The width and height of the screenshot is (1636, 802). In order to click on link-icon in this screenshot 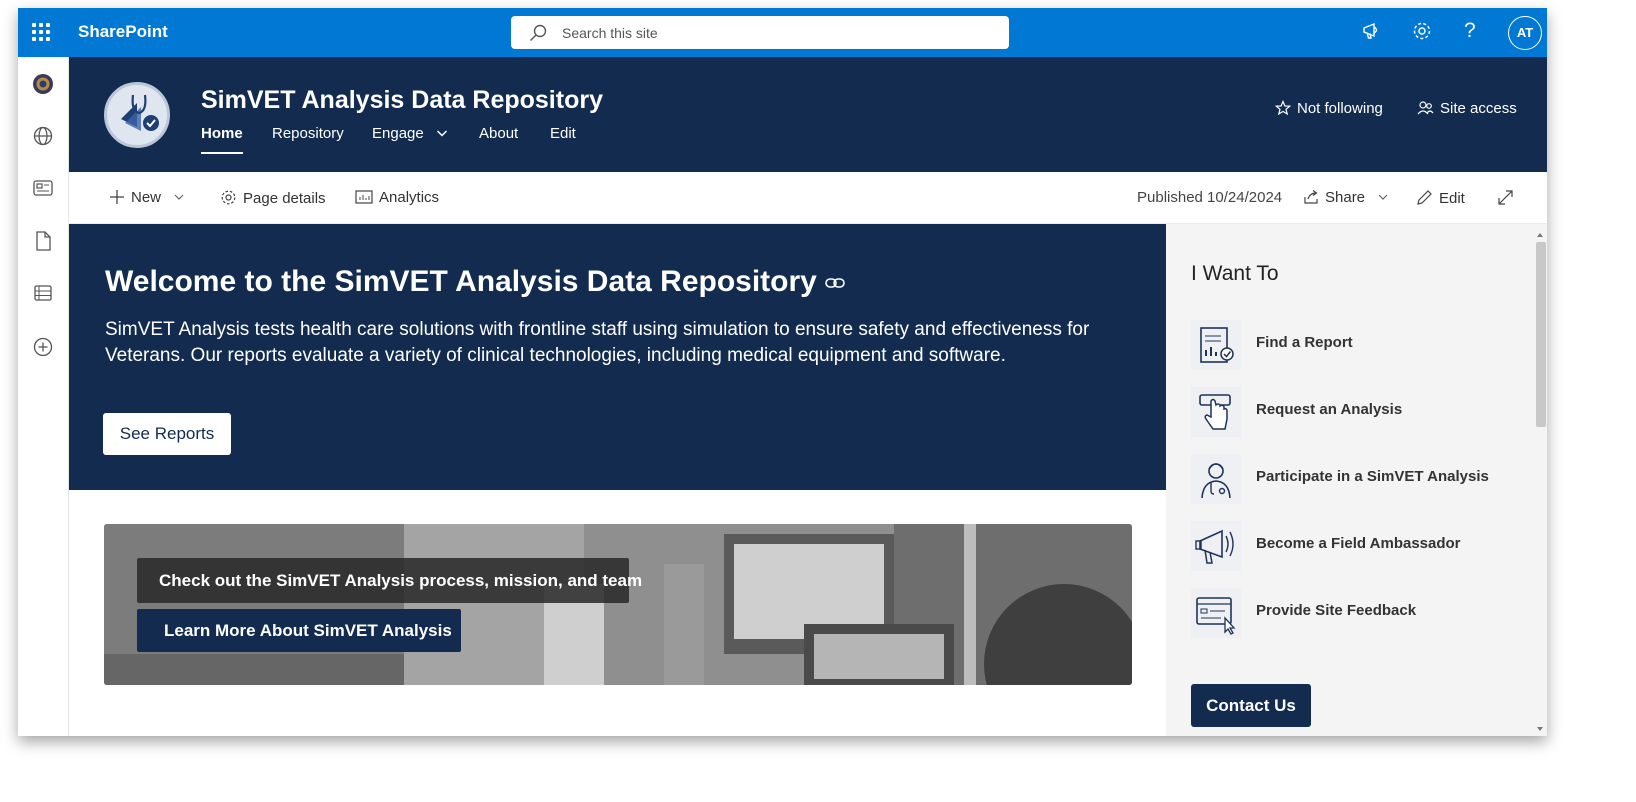, I will do `click(835, 283)`.